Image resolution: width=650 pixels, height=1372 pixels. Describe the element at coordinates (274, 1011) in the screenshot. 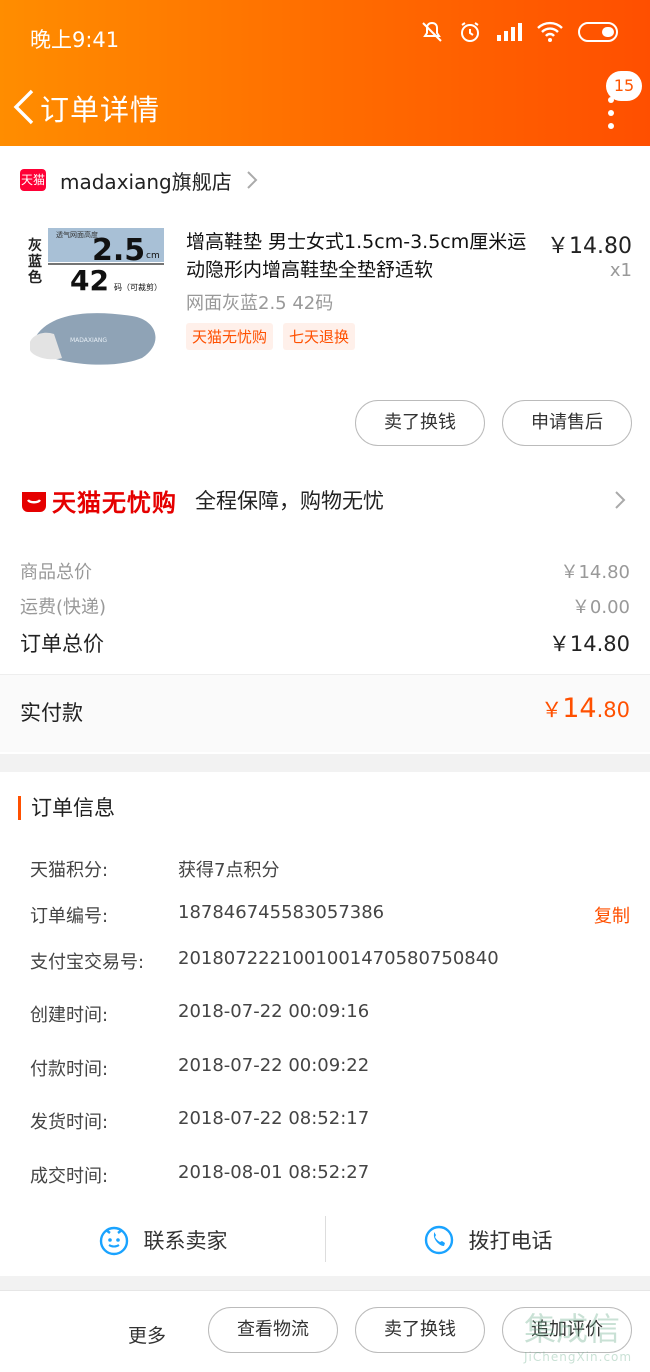

I see `info-value: 2018-07-22 00:09:16` at that location.